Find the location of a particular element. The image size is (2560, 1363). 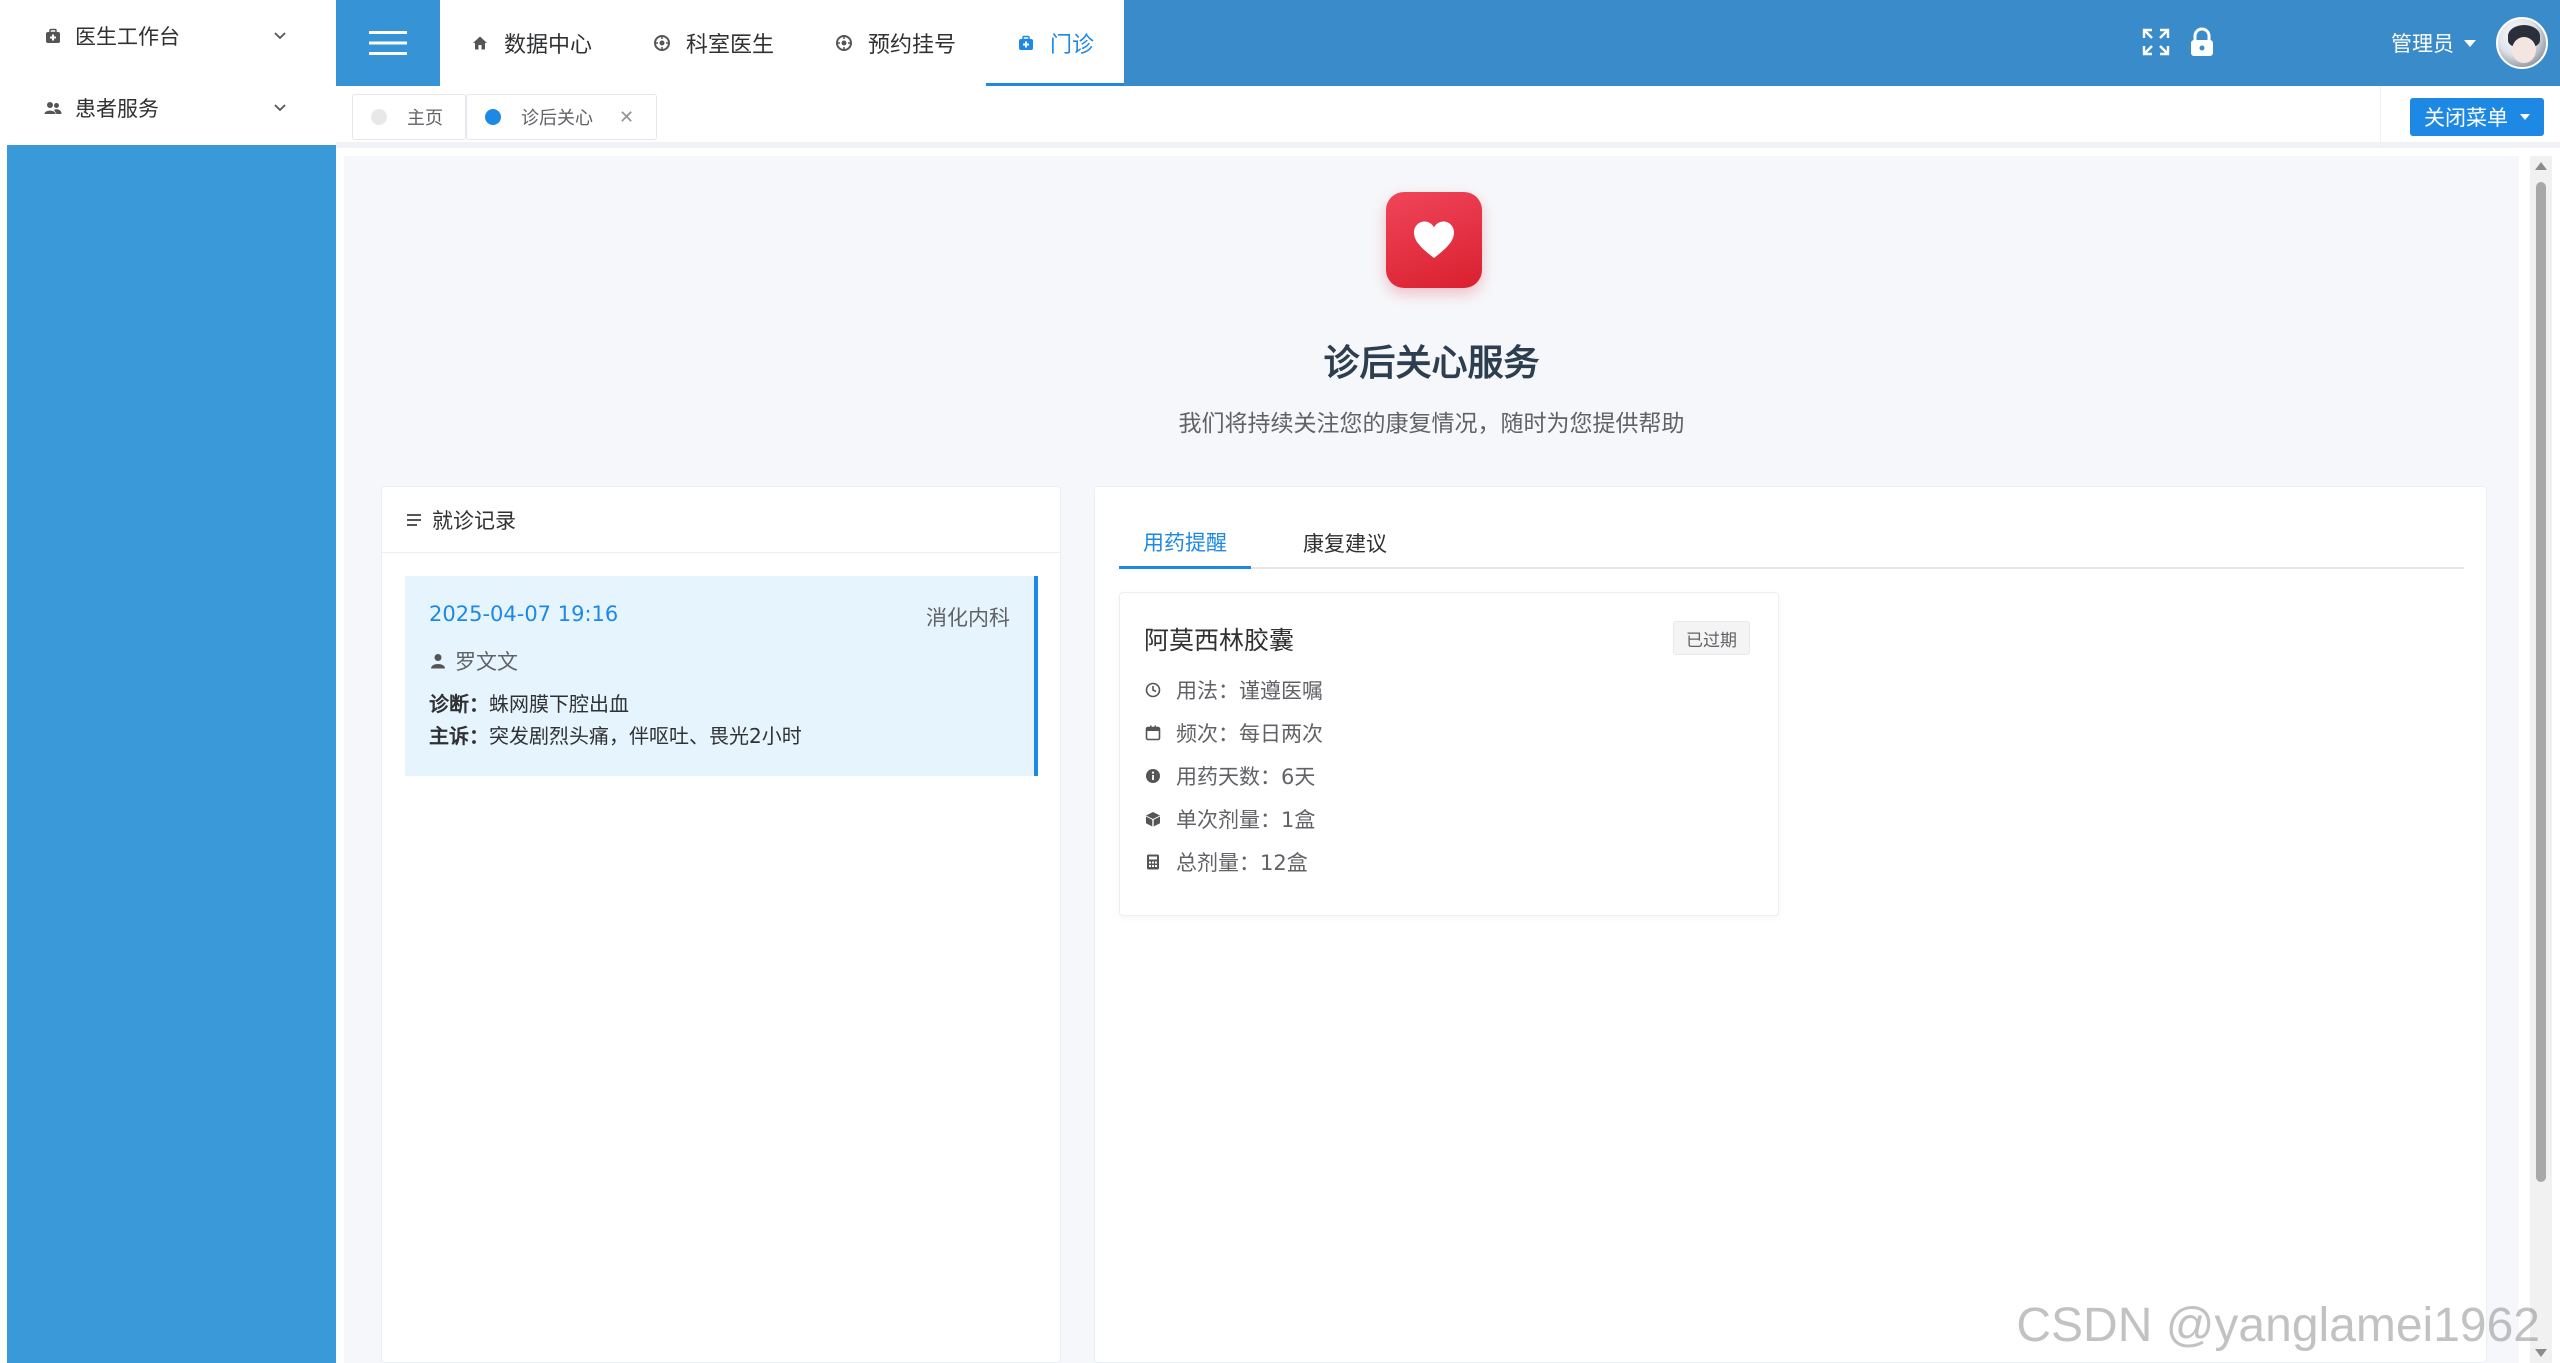

menu-toggle-button is located at coordinates (388, 43).